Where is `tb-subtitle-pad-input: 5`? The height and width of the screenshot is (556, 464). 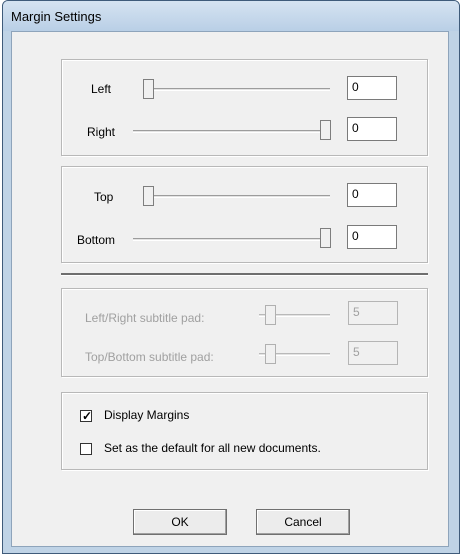
tb-subtitle-pad-input: 5 is located at coordinates (373, 353).